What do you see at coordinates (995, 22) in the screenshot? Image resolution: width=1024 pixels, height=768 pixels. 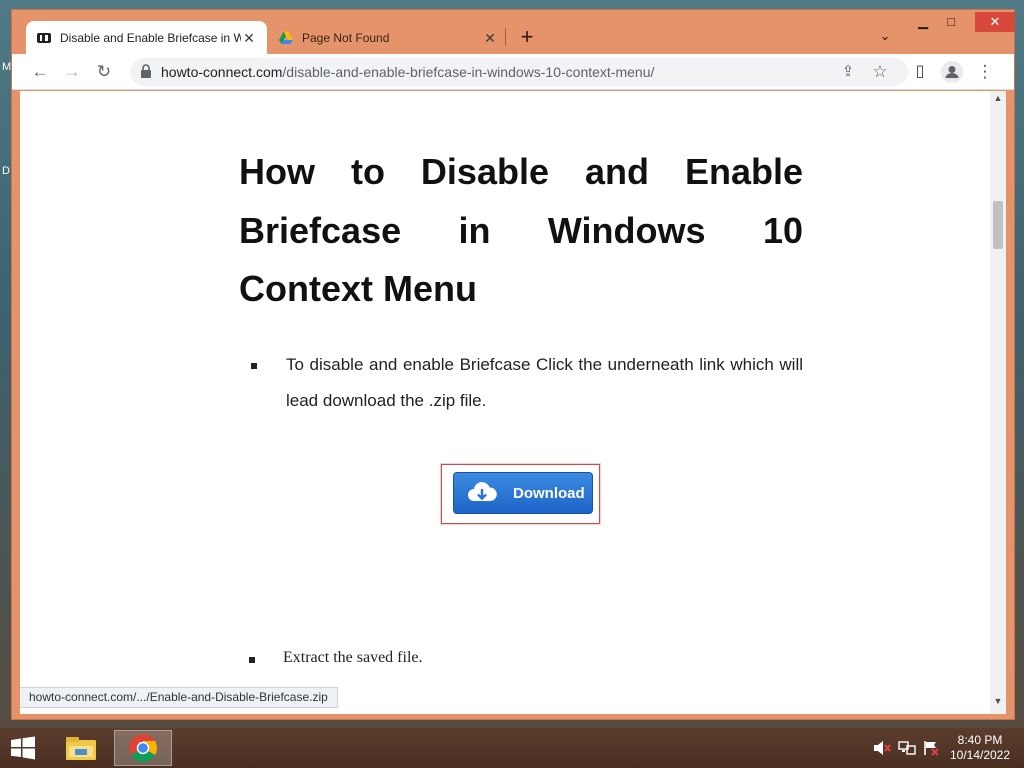 I see `window-close-button: ✕` at bounding box center [995, 22].